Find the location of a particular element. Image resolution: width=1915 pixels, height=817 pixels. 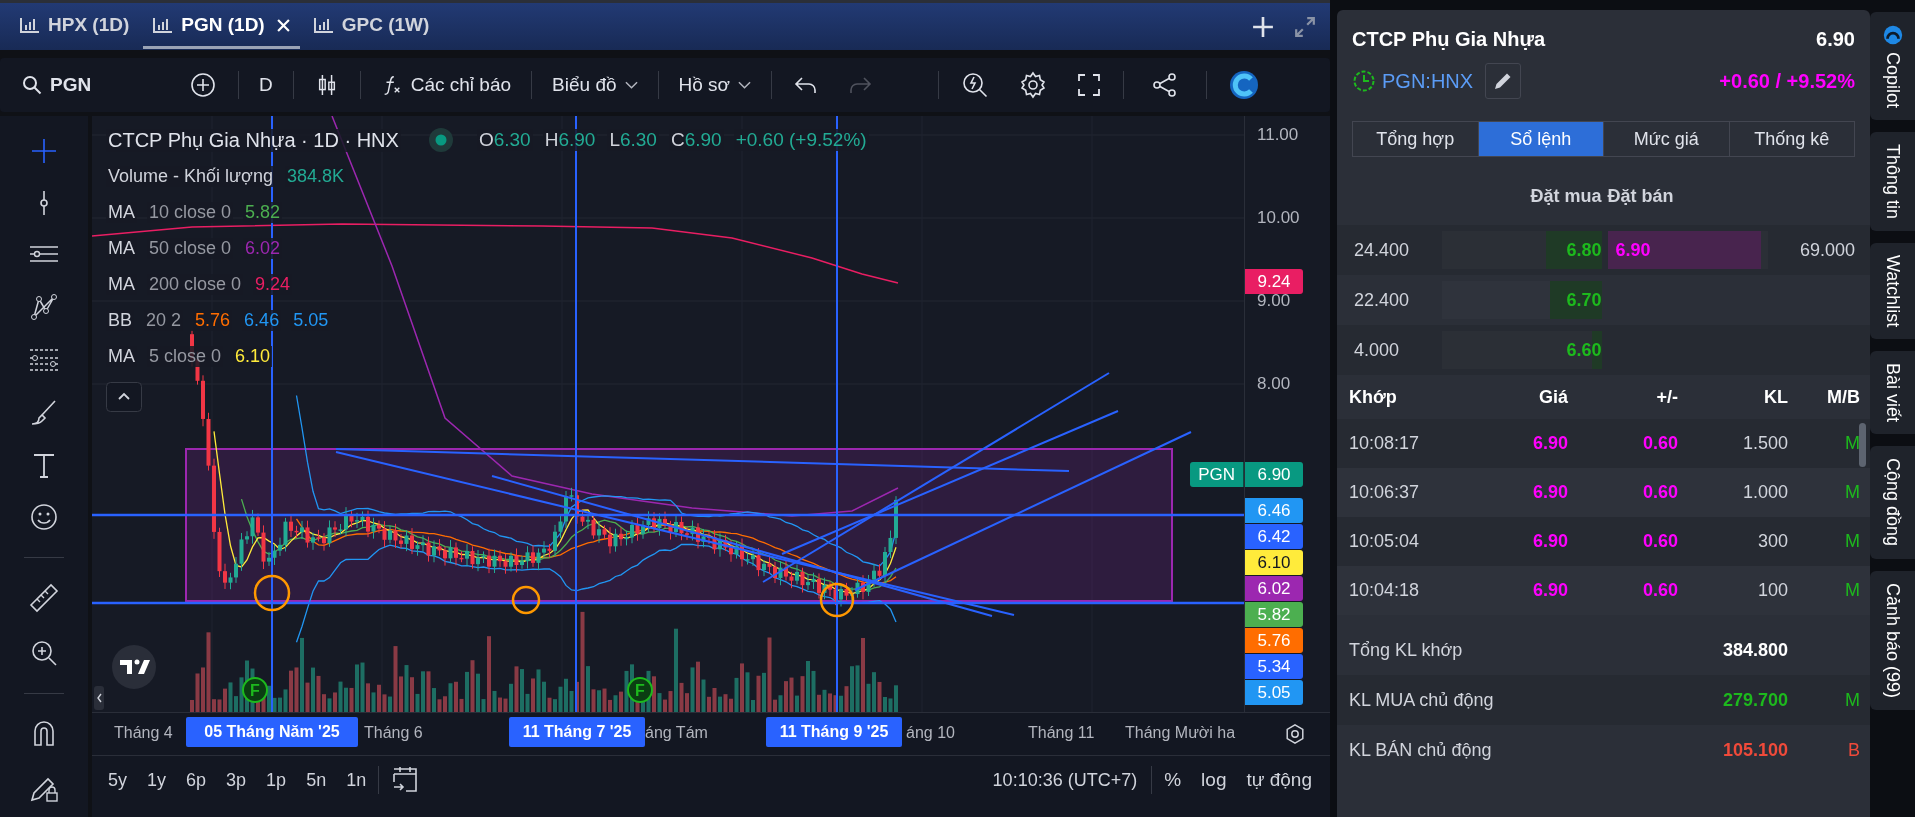

indicators-button: Các chỉ báo is located at coordinates (446, 85).